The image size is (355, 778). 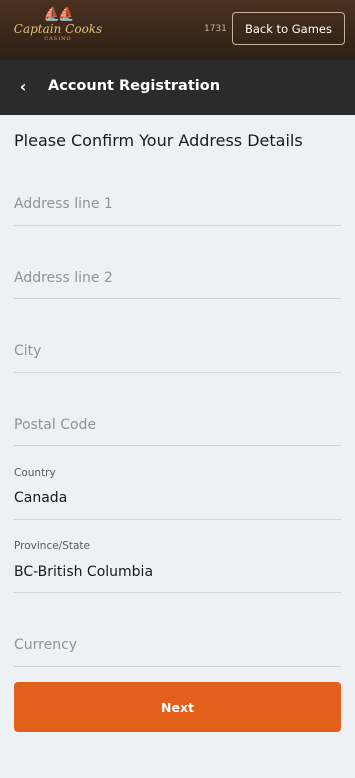 What do you see at coordinates (28, 351) in the screenshot?
I see `city-placeholder: City` at bounding box center [28, 351].